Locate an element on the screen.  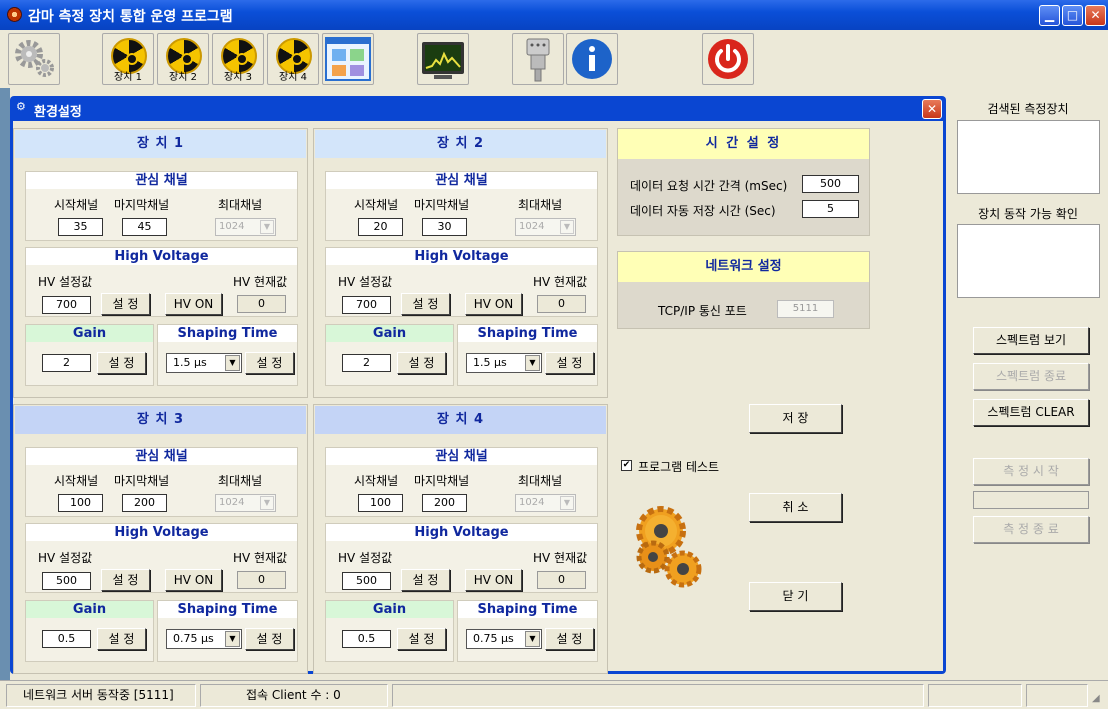
grid-view-button is located at coordinates (348, 59).